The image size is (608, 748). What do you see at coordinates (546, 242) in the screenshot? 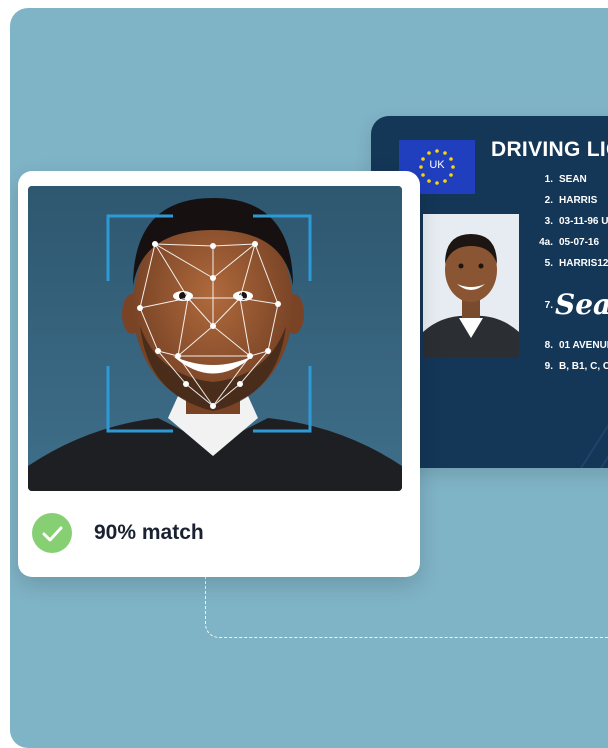
I see `field-number: 4a.` at bounding box center [546, 242].